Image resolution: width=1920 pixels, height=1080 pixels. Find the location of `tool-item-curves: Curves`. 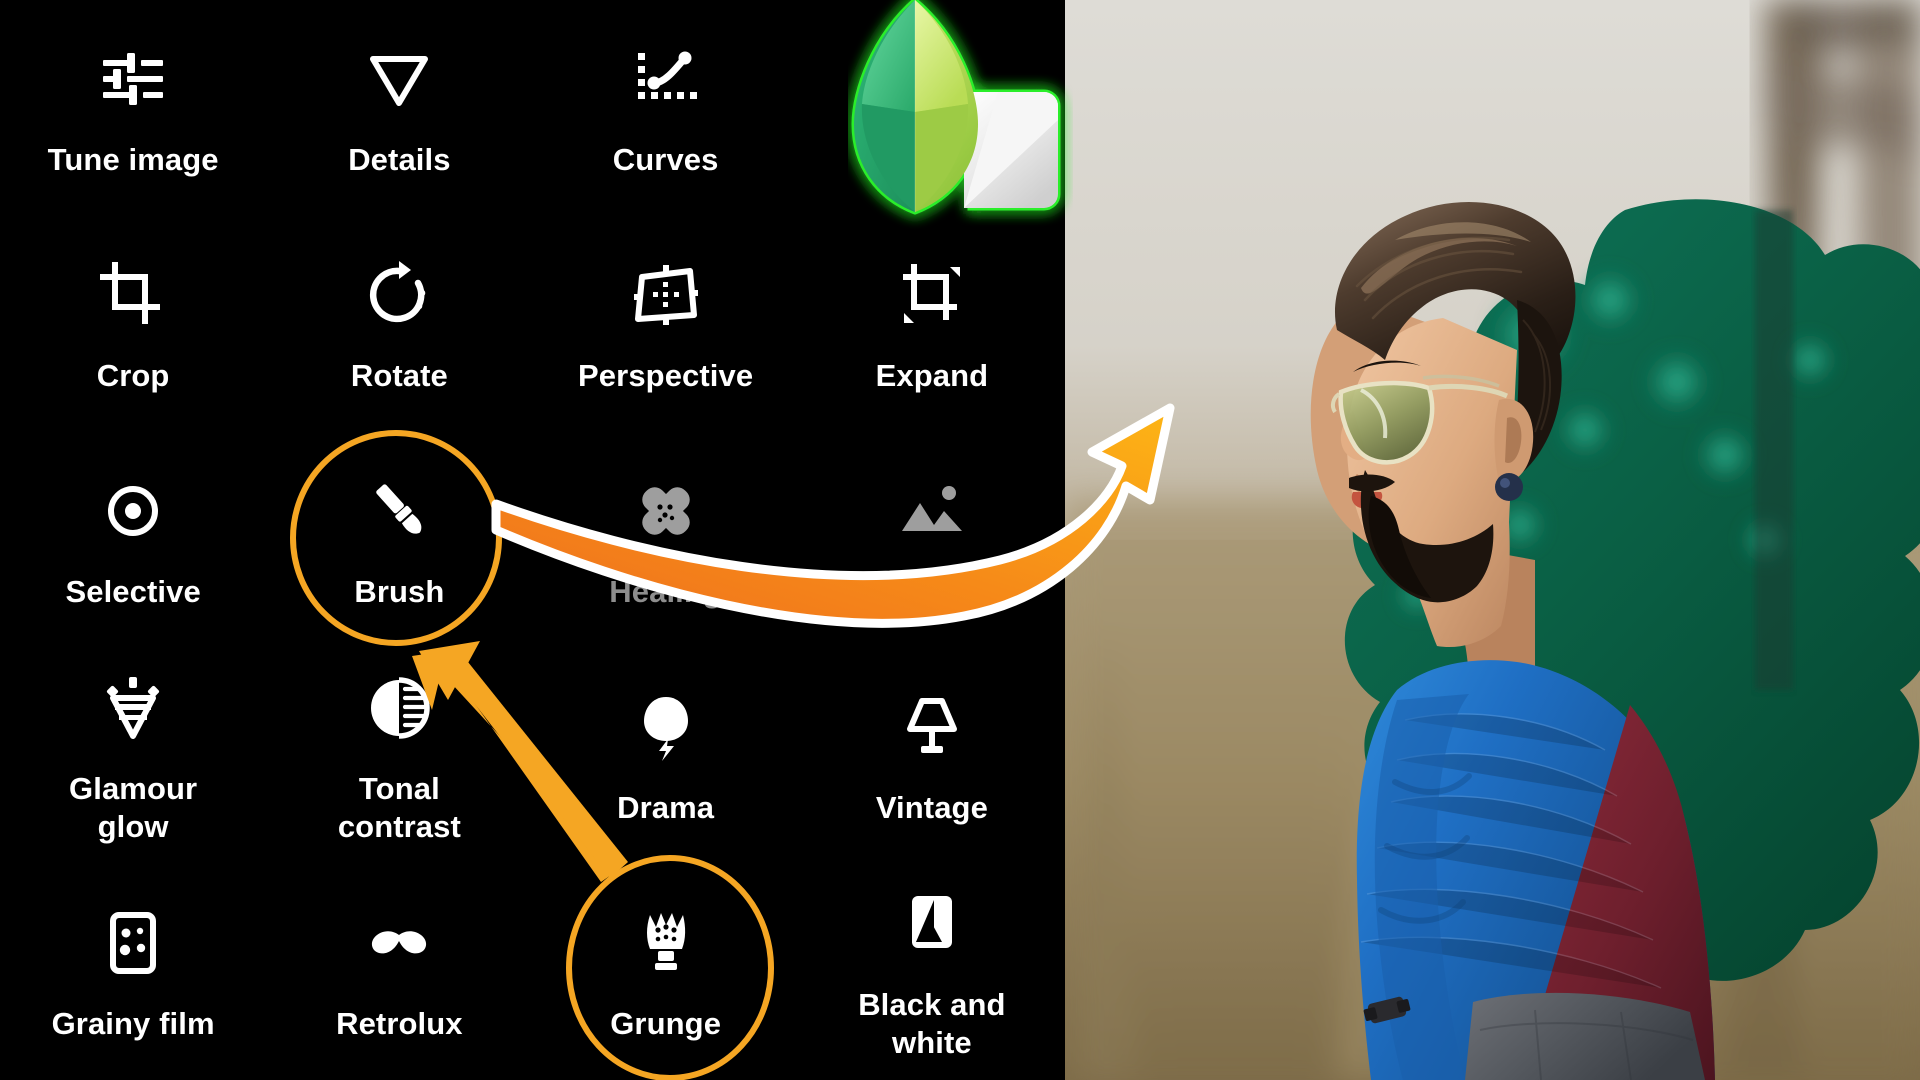

tool-item-curves: Curves is located at coordinates (666, 108).